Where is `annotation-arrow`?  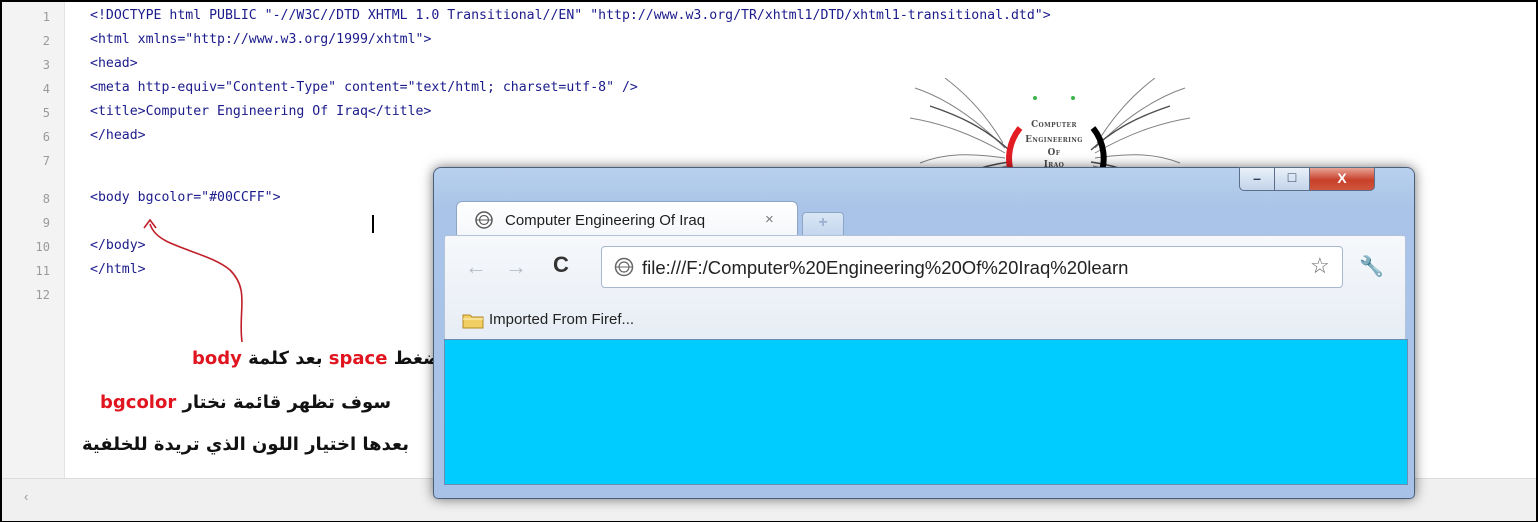
annotation-arrow is located at coordinates (193, 280).